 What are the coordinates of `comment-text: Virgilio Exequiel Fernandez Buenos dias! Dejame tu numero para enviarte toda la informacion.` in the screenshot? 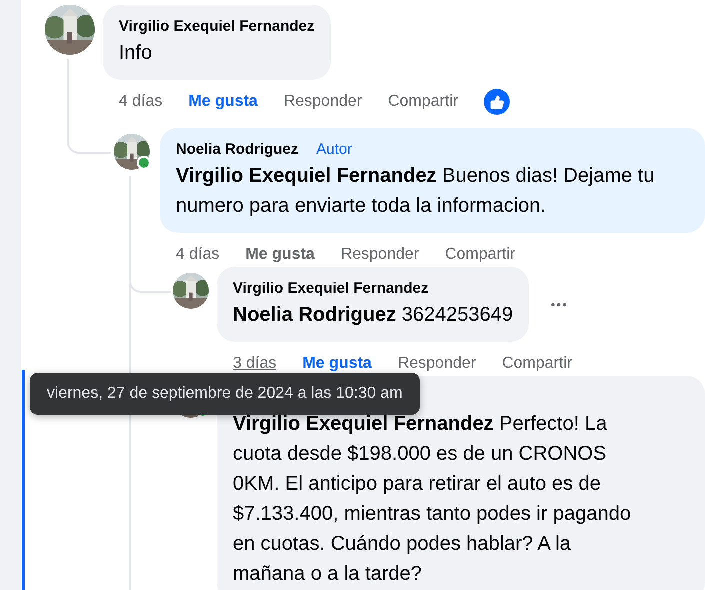 It's located at (416, 191).